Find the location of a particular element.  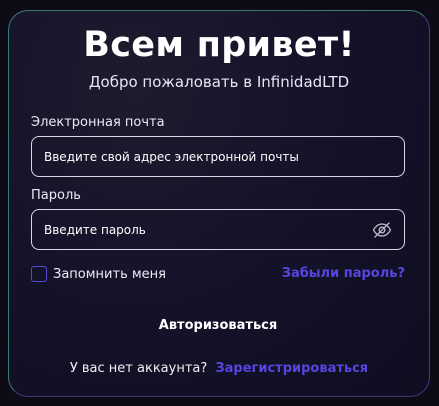

signup-row: У вас нет аккаунта? Зарегистрироваться is located at coordinates (219, 368).